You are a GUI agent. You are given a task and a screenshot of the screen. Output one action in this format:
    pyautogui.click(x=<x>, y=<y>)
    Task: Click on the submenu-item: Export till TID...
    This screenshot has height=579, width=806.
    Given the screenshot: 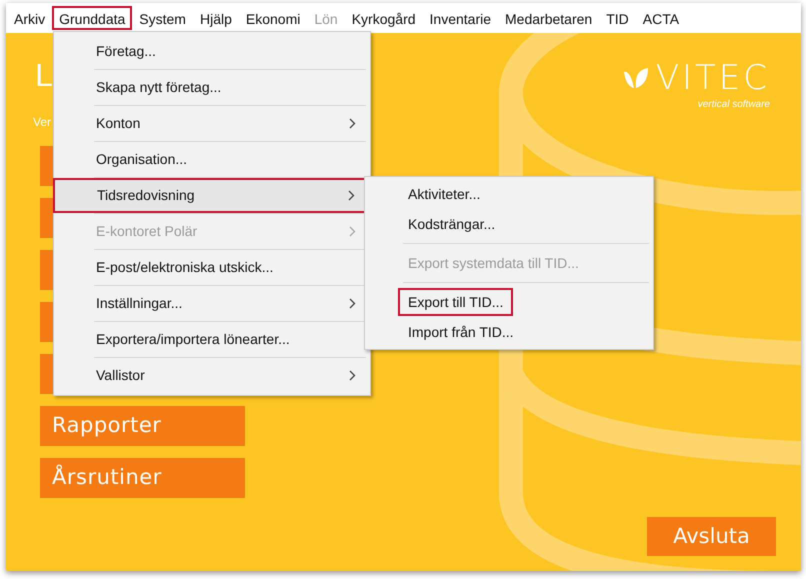 What is the action you would take?
    pyautogui.click(x=456, y=302)
    